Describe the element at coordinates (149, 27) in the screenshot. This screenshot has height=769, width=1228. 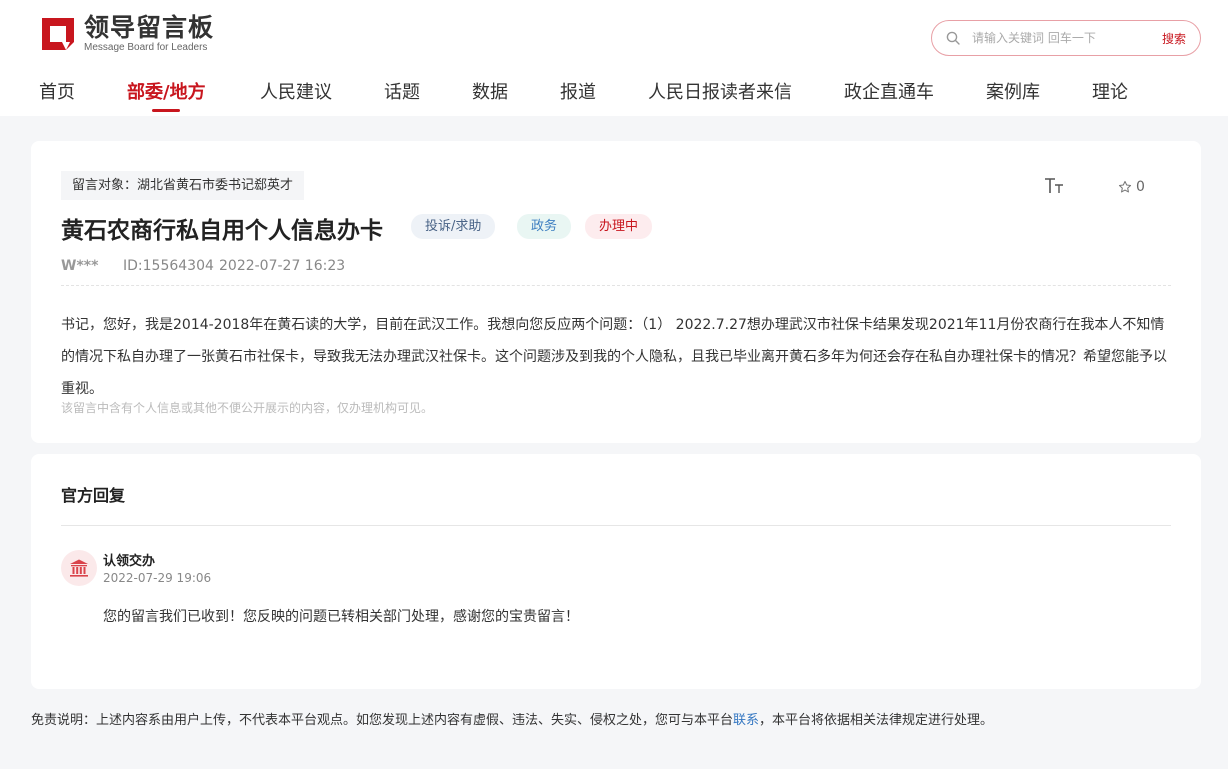
I see `logo-title: 领导留言板` at that location.